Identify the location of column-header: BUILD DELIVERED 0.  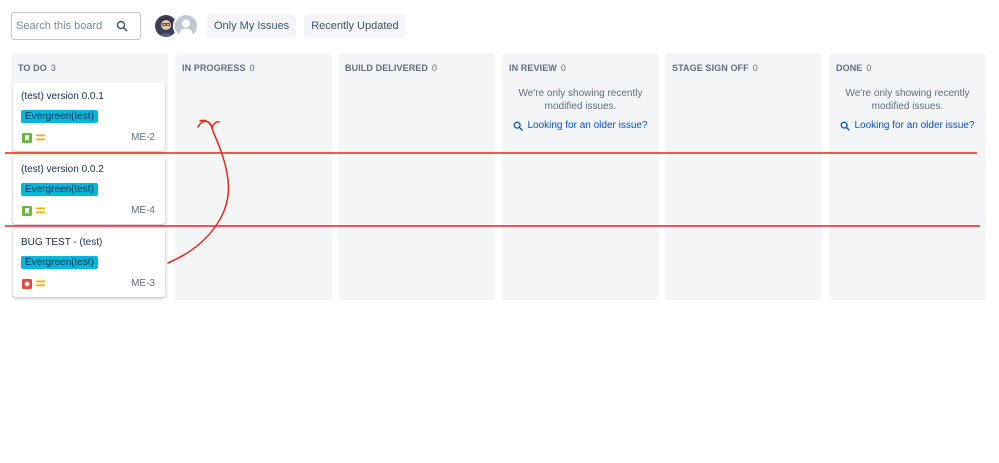
(391, 68).